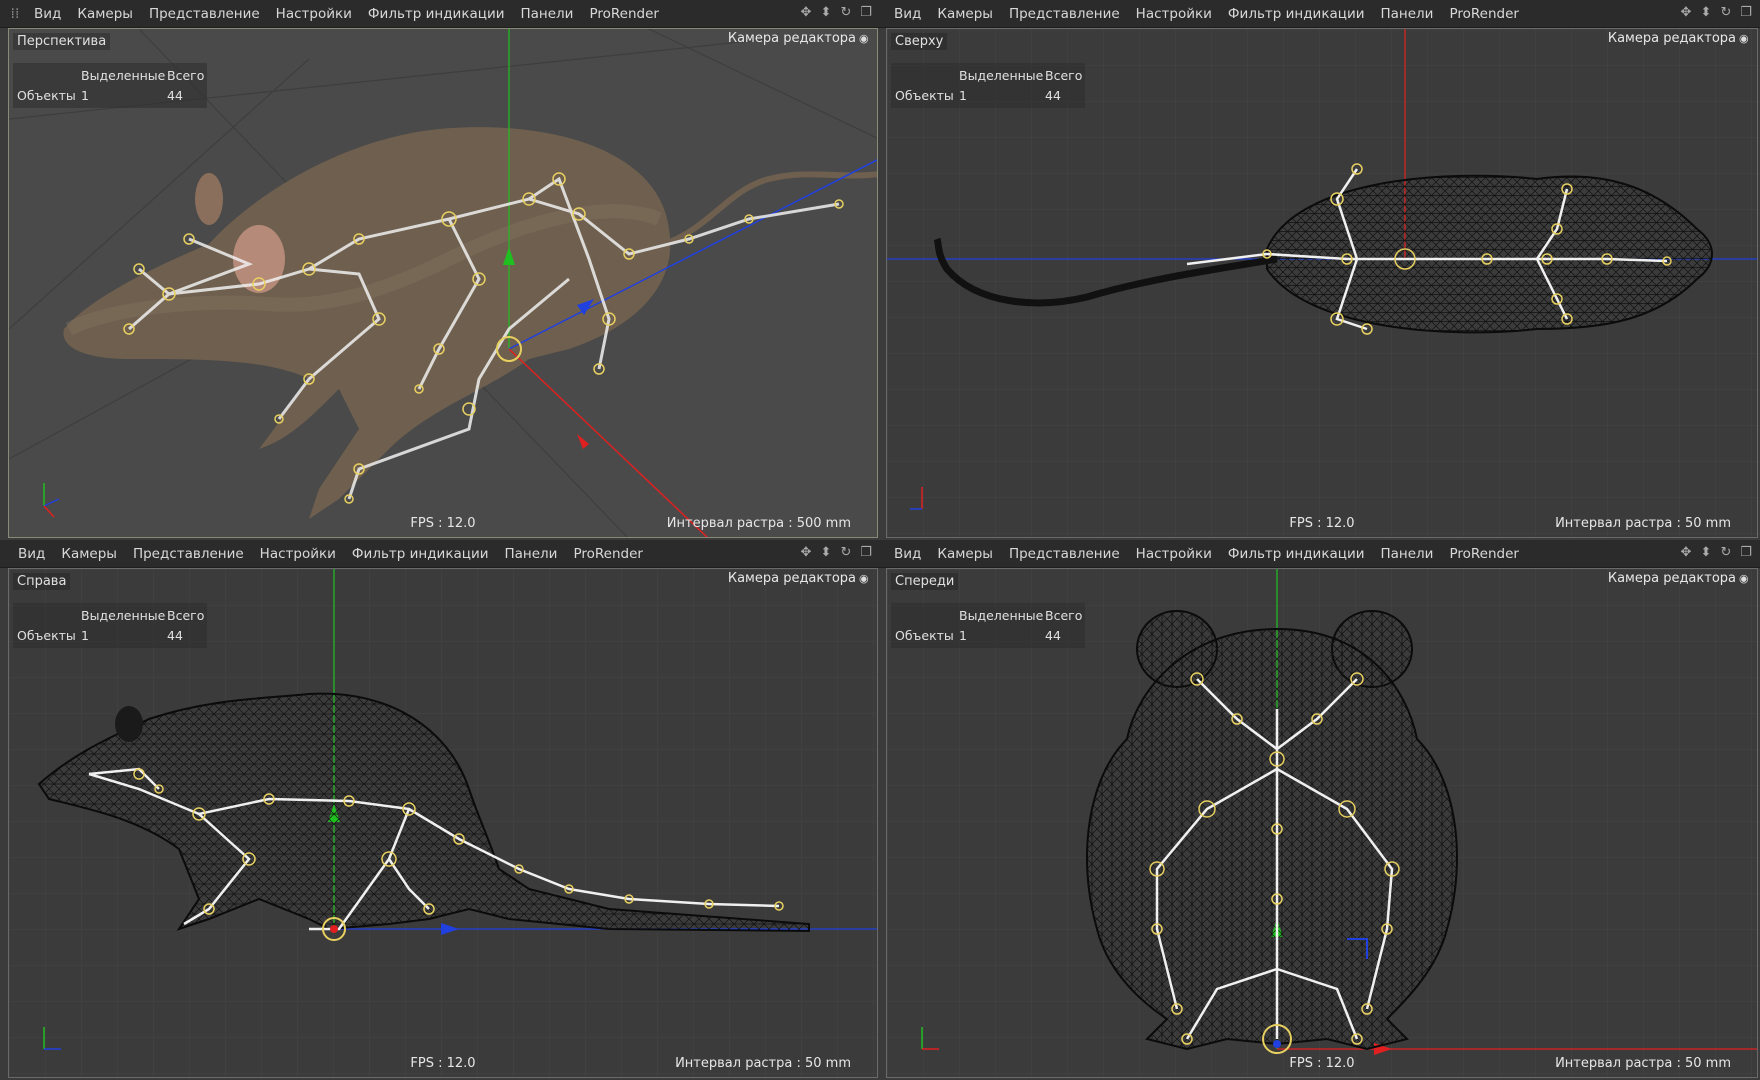 Image resolution: width=1760 pixels, height=1080 pixels. Describe the element at coordinates (925, 581) in the screenshot. I see `viewport-name: Спереди` at that location.